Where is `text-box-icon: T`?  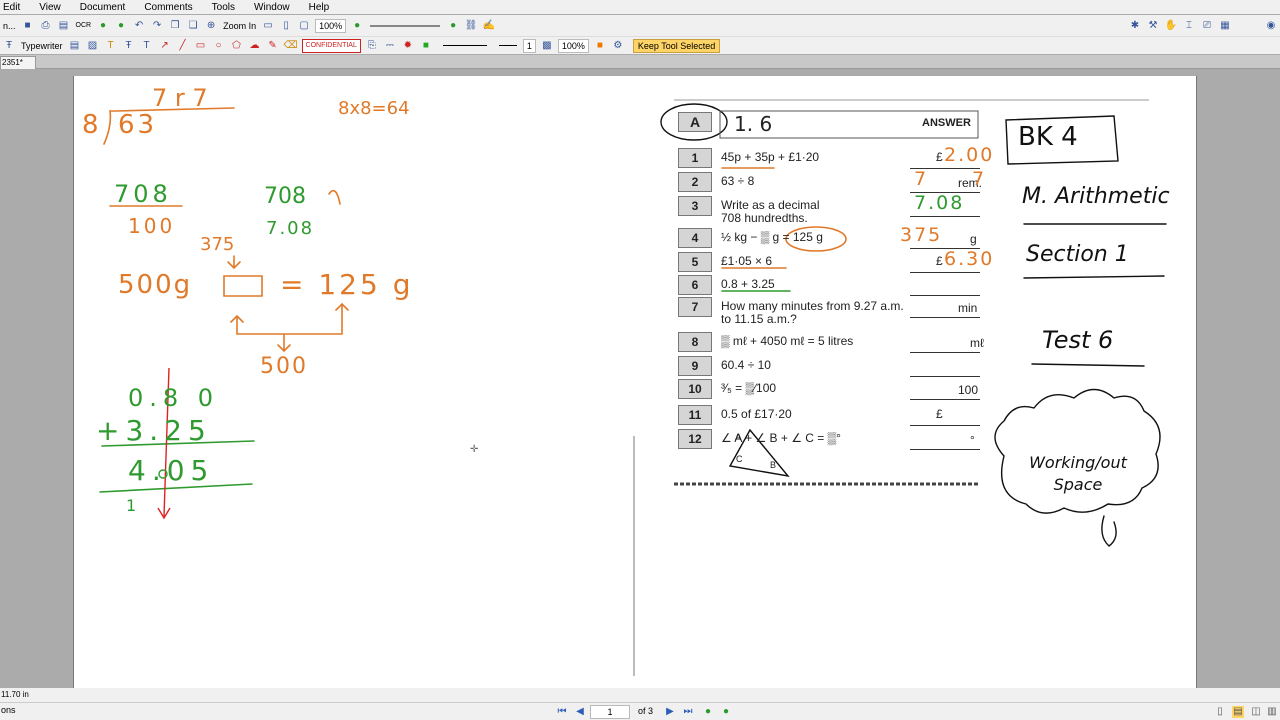 text-box-icon: T is located at coordinates (111, 46).